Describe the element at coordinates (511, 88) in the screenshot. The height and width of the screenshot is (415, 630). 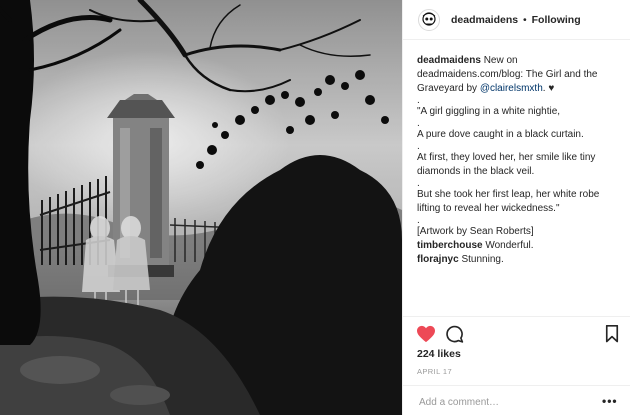
I see `caption-mention: @clairelsmxth` at that location.